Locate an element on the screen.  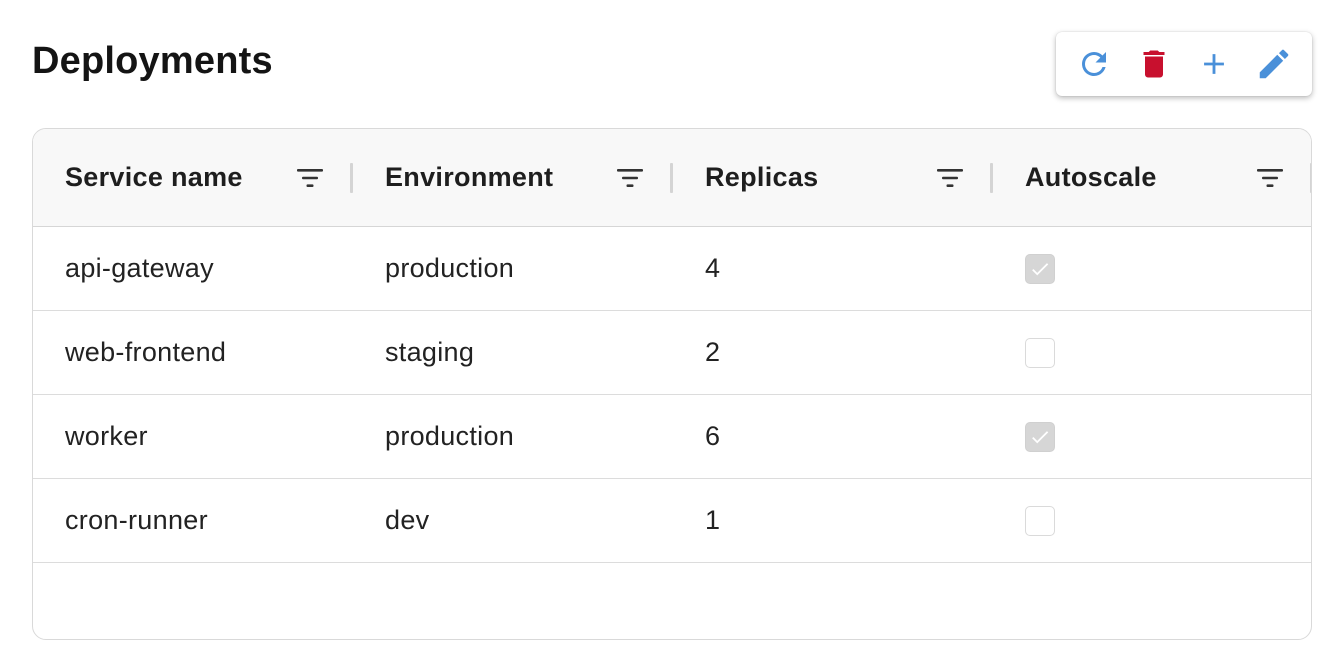
cell-environment: dev is located at coordinates (407, 520).